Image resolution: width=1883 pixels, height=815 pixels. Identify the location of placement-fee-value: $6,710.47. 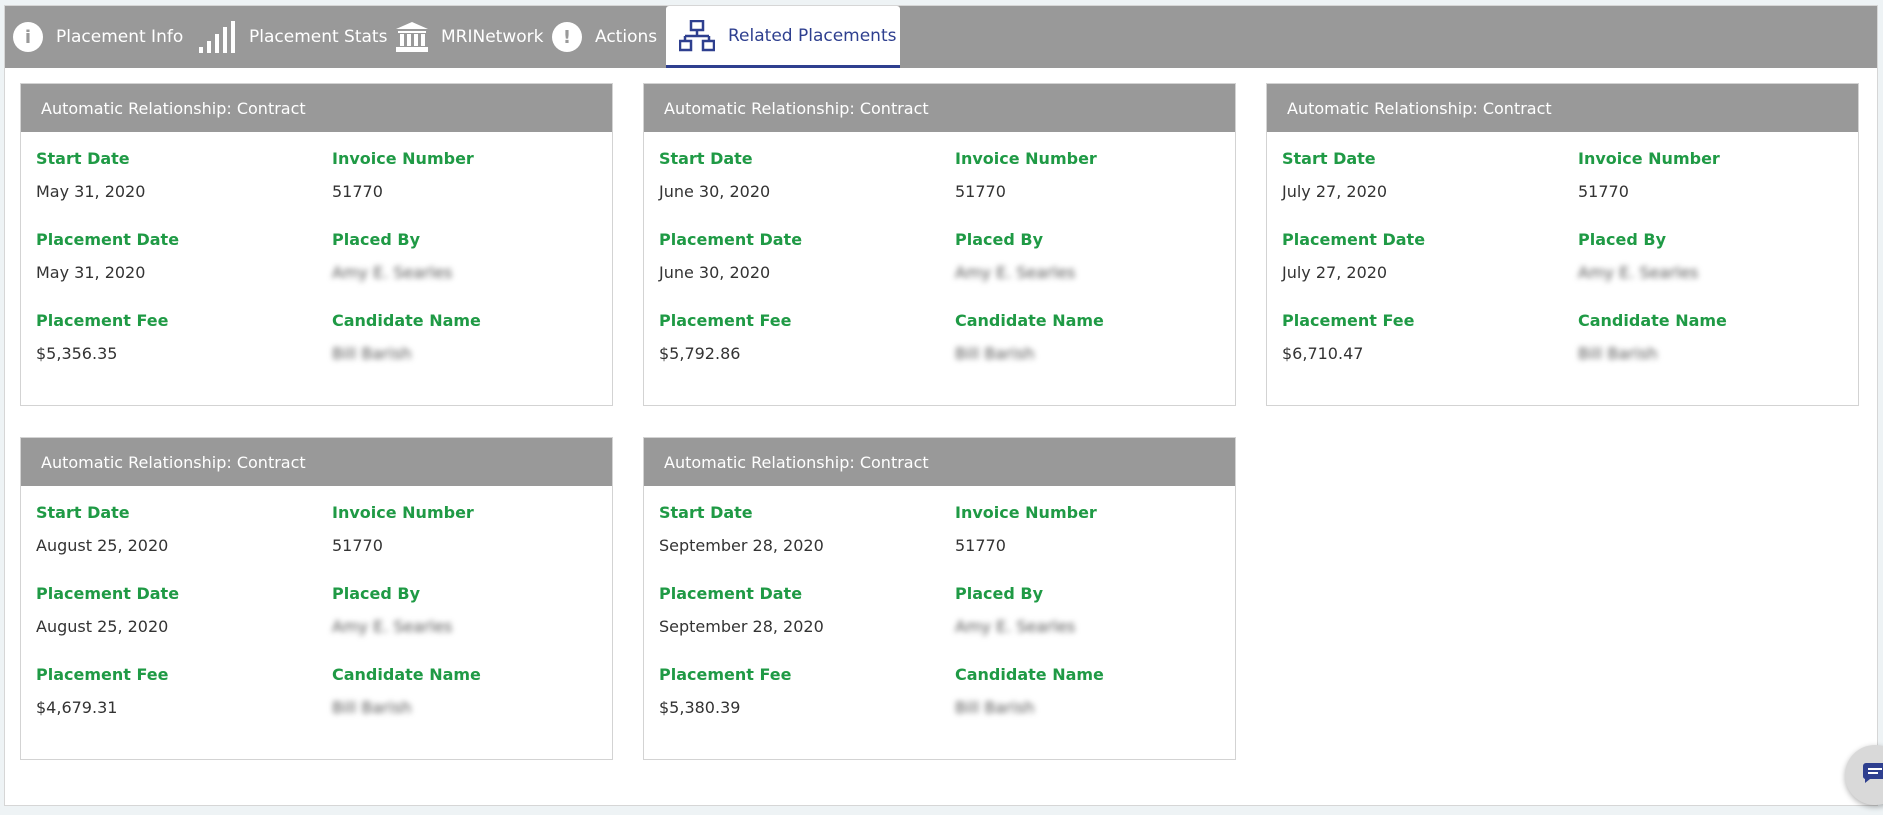
(1323, 353).